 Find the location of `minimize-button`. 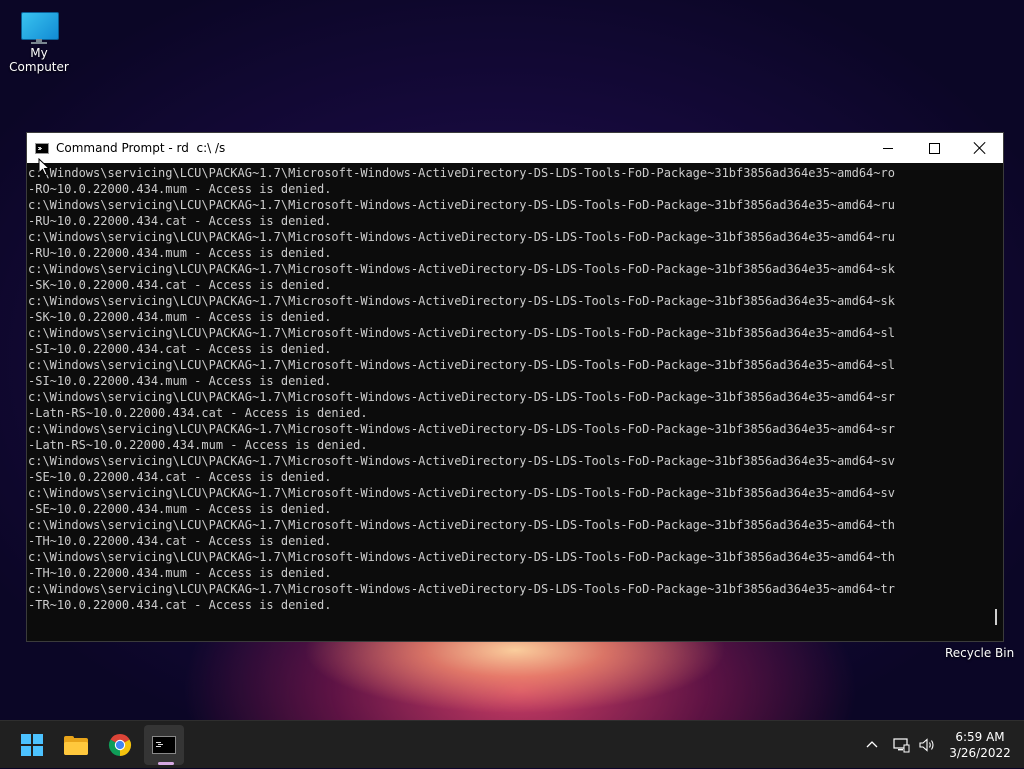

minimize-button is located at coordinates (888, 148).